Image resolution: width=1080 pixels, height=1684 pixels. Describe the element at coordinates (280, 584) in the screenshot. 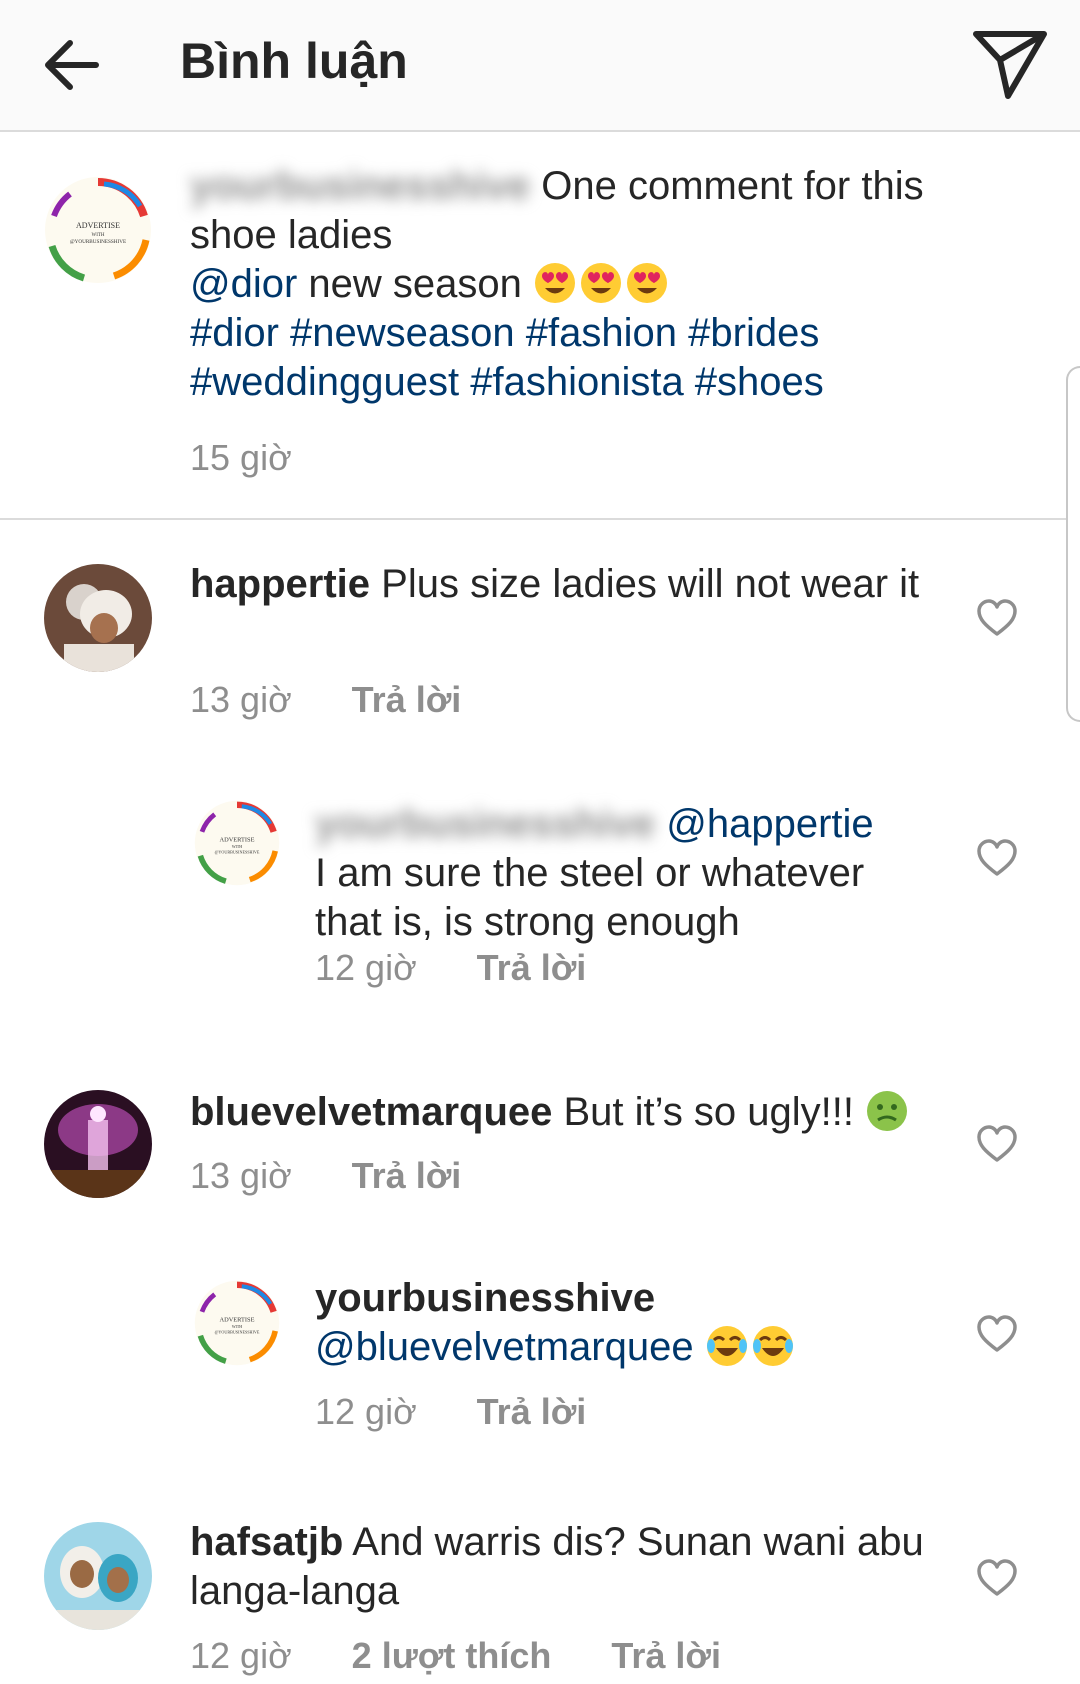

I see `username: happertie` at that location.